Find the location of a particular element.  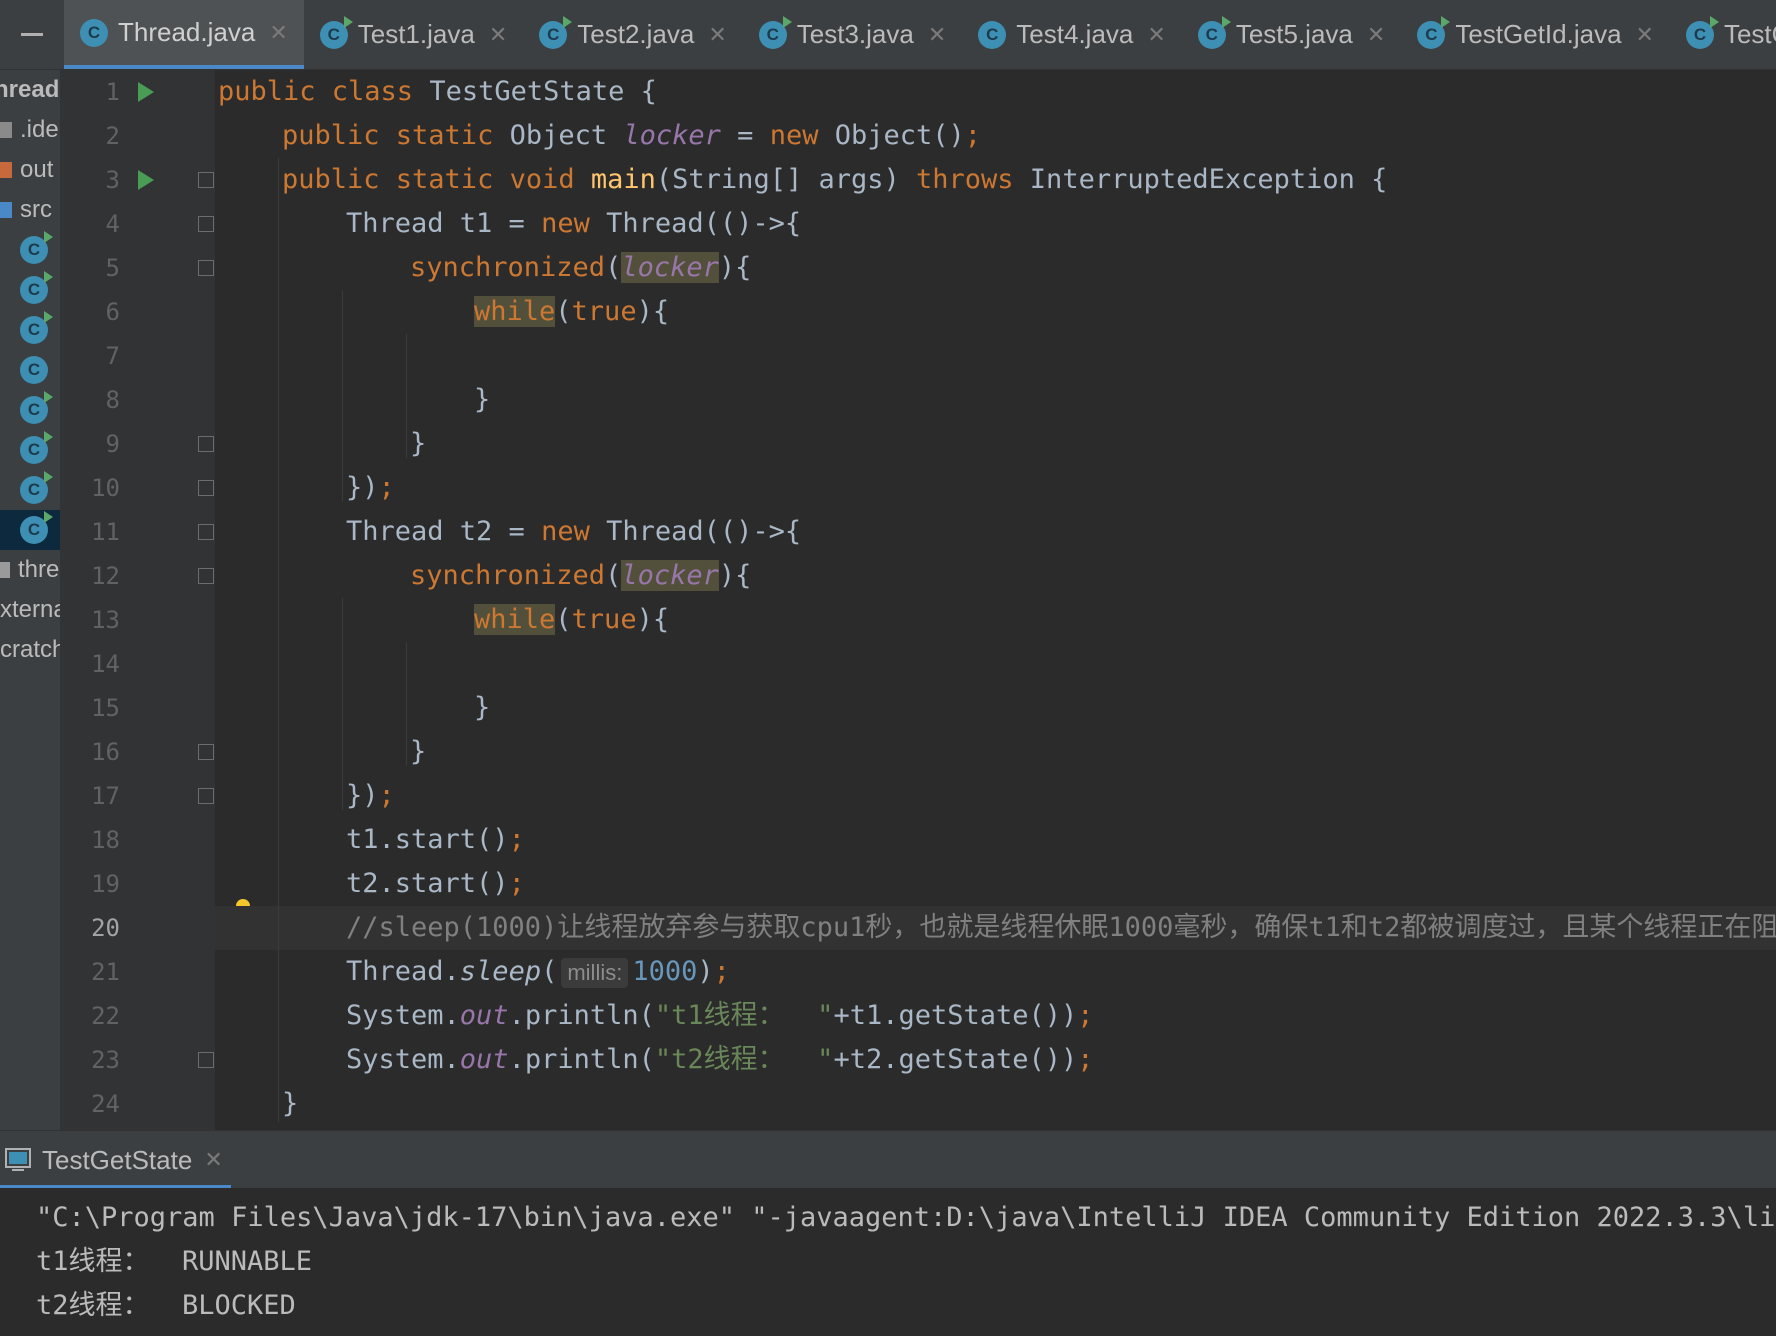

tab-test2-java: C Test2.java ✕ is located at coordinates (633, 34).